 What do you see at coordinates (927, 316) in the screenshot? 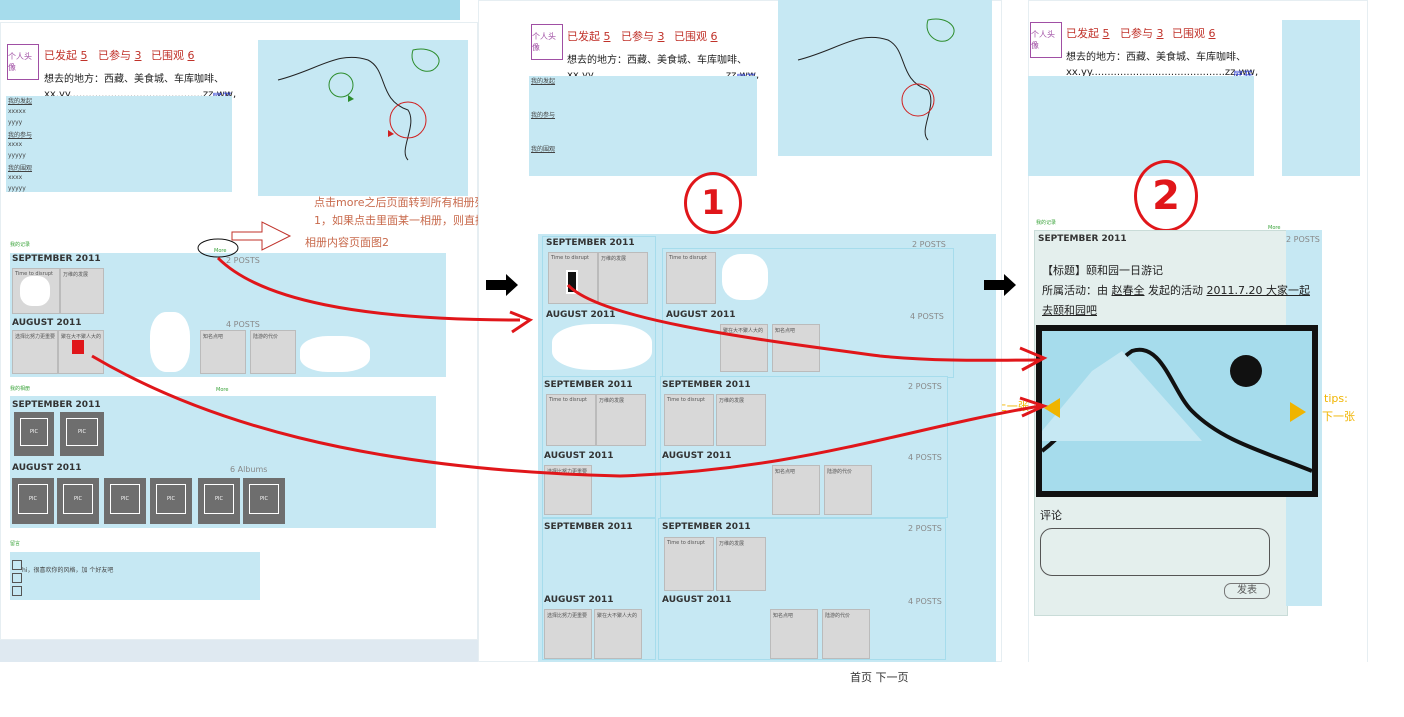
I see `posts-count: 4 POSTS` at bounding box center [927, 316].